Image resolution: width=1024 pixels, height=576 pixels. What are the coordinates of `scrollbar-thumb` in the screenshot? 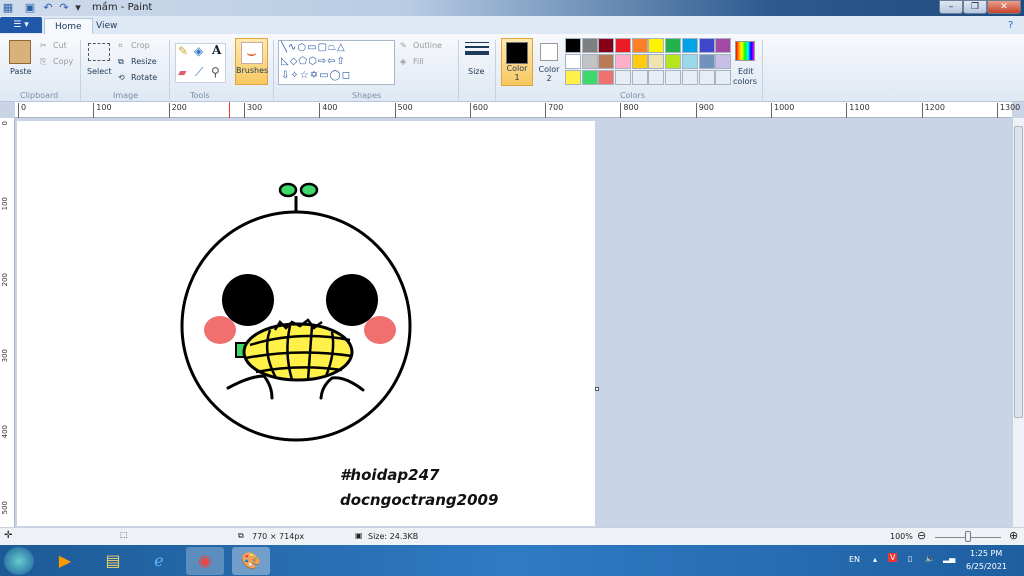 It's located at (1018, 272).